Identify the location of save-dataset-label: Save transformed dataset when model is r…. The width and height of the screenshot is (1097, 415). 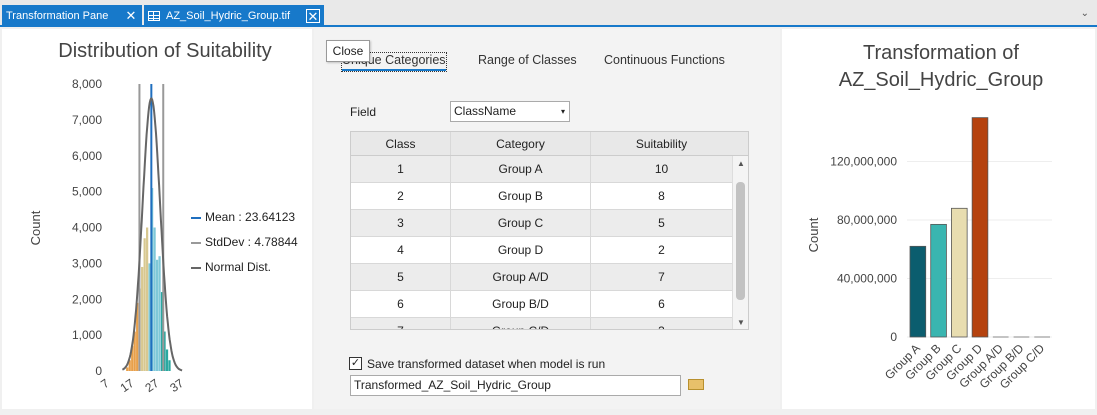
(486, 364).